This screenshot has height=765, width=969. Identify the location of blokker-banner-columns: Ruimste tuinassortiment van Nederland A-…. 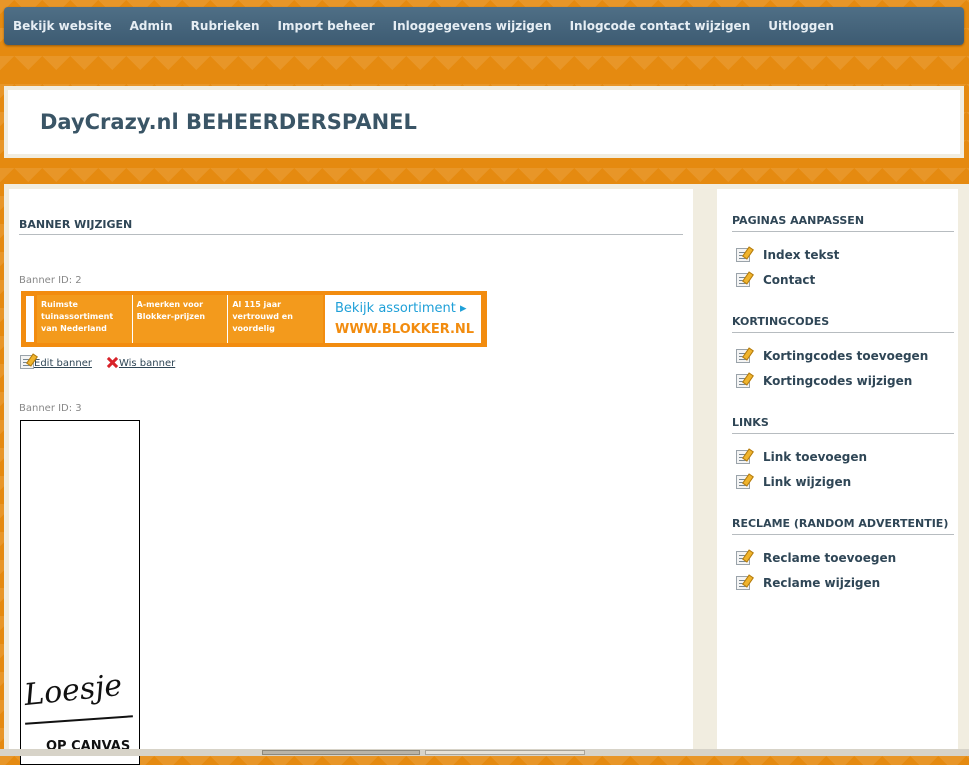
(180, 319).